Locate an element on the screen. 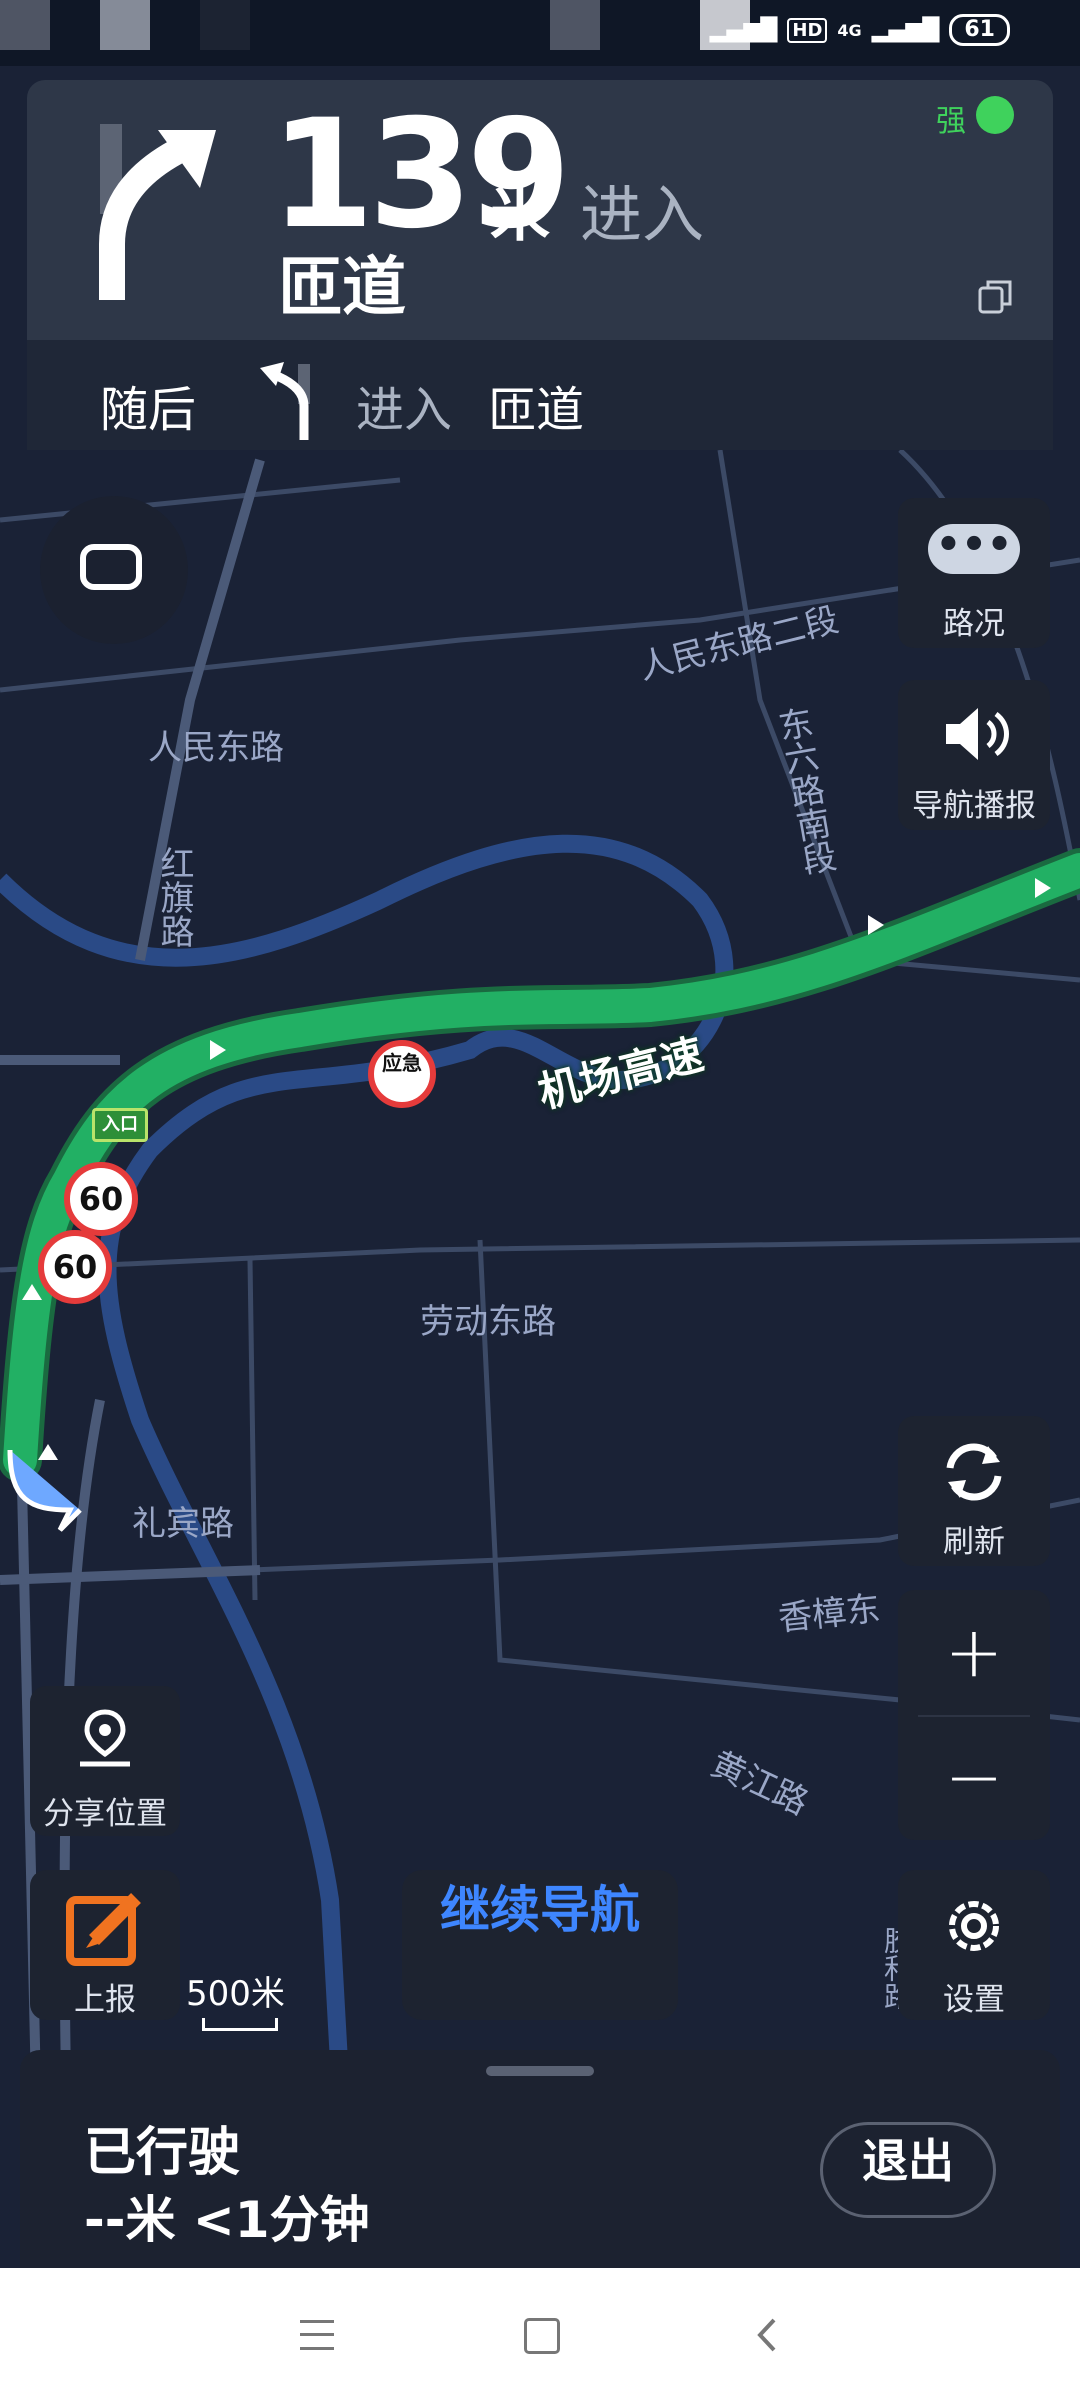 Image resolution: width=1080 pixels, height=2400 pixels. gps-signal-icon is located at coordinates (995, 115).